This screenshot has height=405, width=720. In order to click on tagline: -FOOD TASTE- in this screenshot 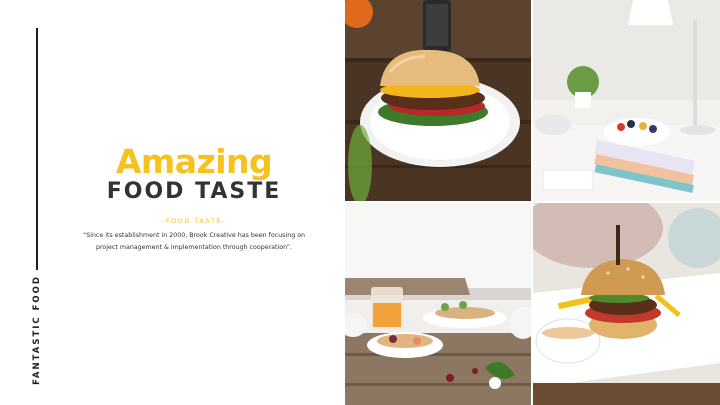, I will do `click(194, 221)`.